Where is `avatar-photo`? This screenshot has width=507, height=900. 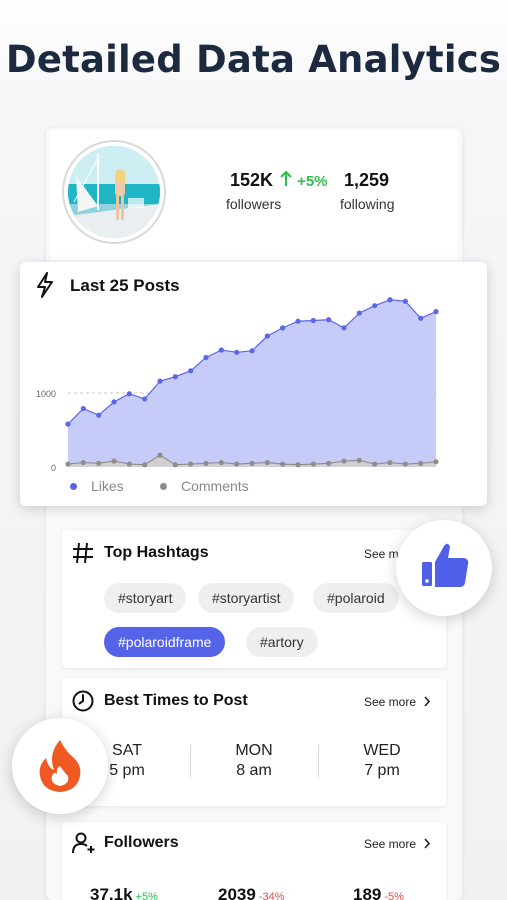
avatar-photo is located at coordinates (114, 192).